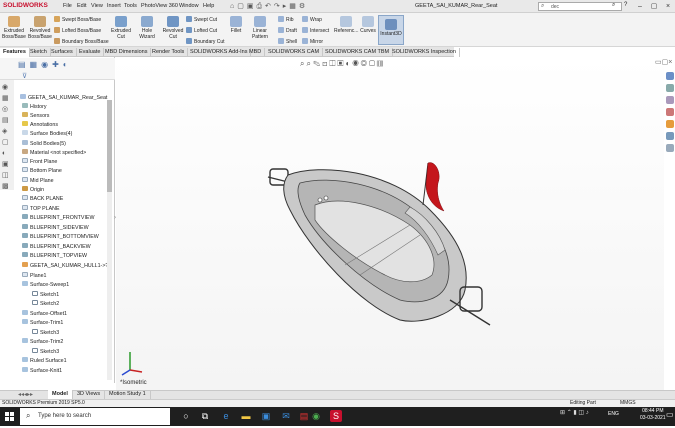 Image resolution: width=675 pixels, height=428 pixels. What do you see at coordinates (56, 247) in the screenshot?
I see `tree-item-blueprint-backview: BLUEPRINT_BACKVIEW` at bounding box center [56, 247].